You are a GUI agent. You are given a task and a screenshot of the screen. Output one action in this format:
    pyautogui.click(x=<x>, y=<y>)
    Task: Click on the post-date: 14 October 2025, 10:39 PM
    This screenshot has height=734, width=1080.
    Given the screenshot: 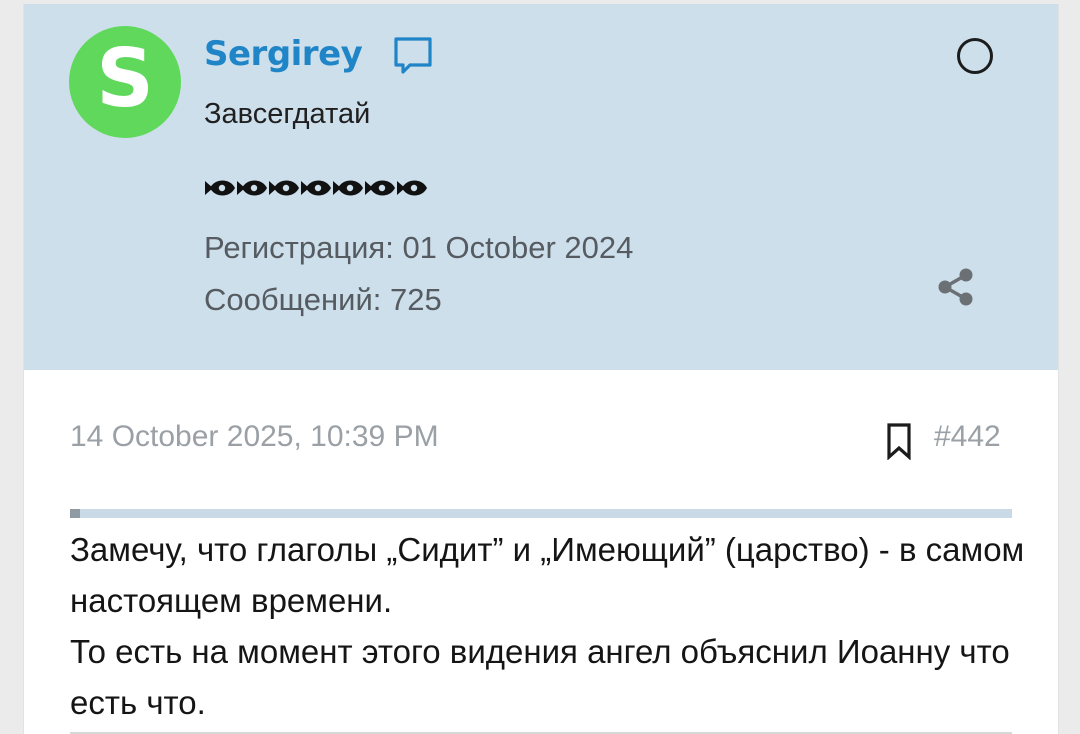 What is the action you would take?
    pyautogui.click(x=254, y=437)
    